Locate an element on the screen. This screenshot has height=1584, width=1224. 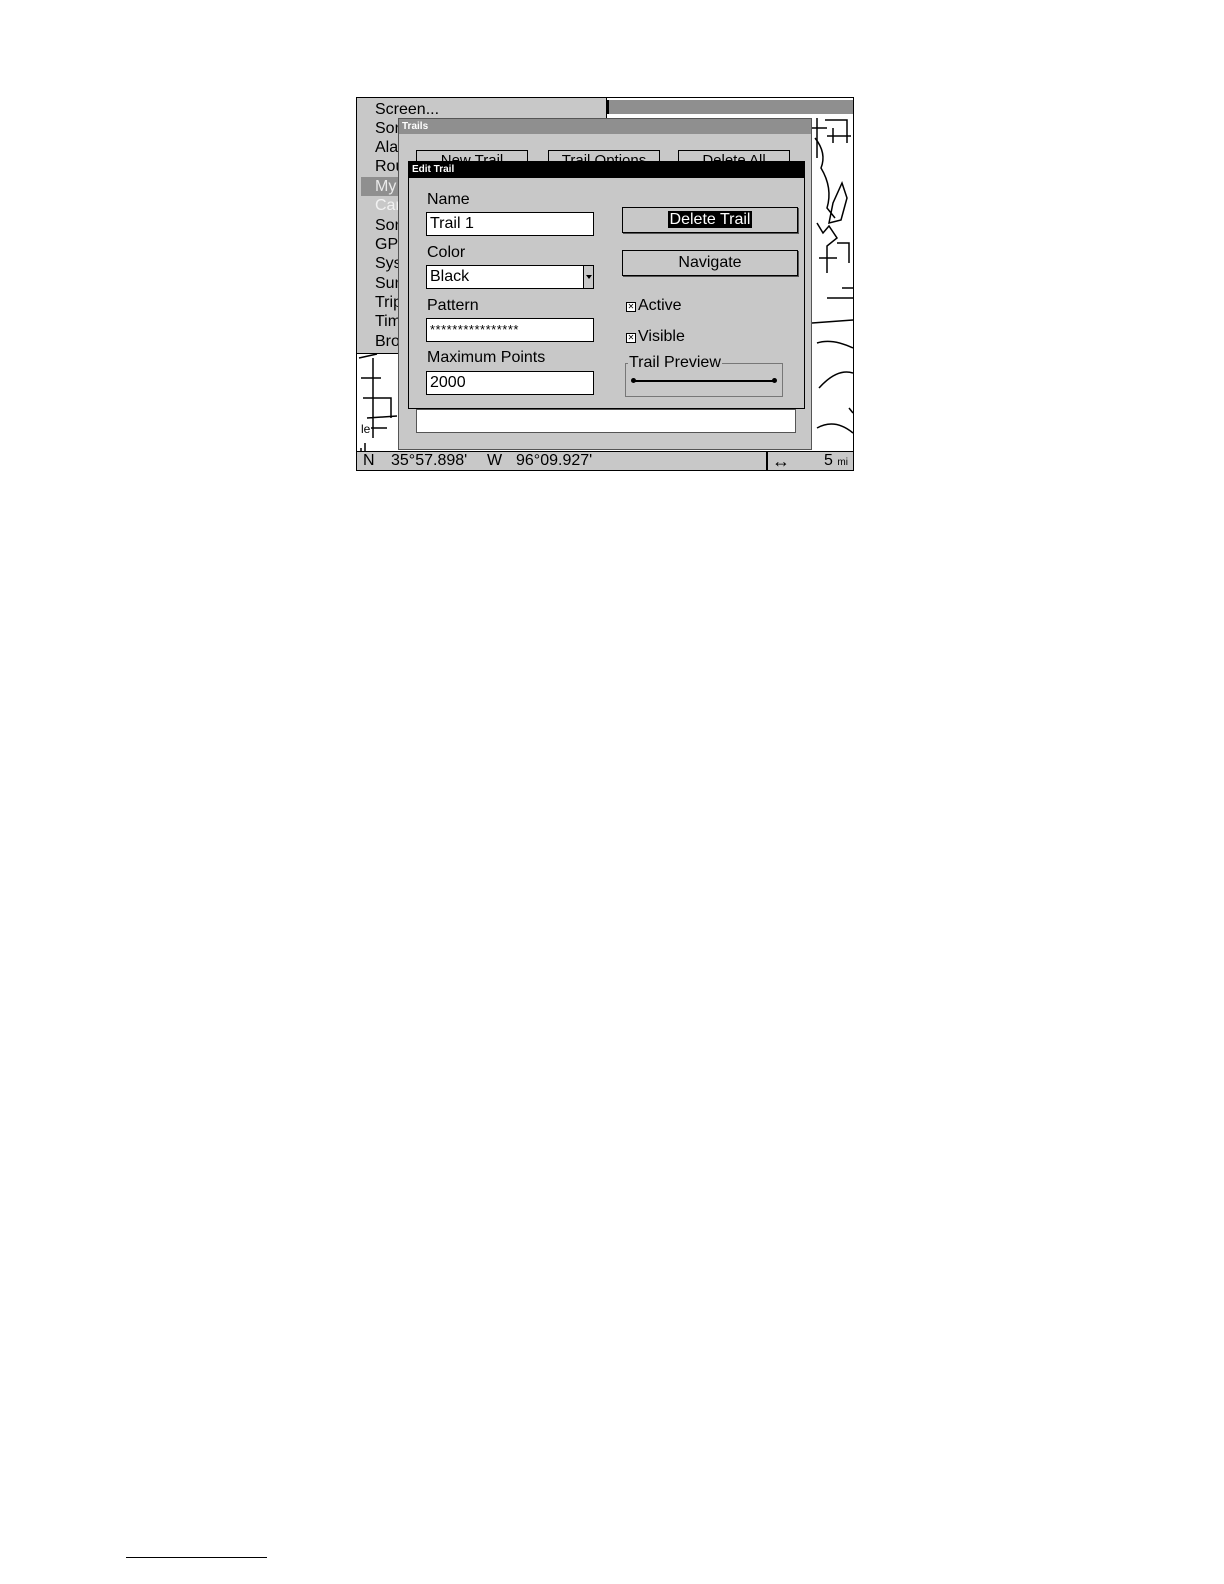
delete-trail-button: Delete Trail is located at coordinates (710, 220).